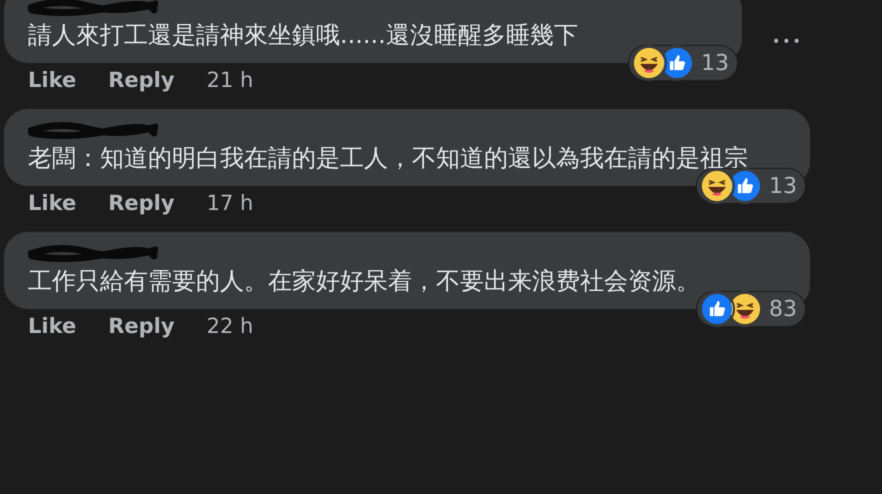  I want to click on more-options-button: •••, so click(787, 42).